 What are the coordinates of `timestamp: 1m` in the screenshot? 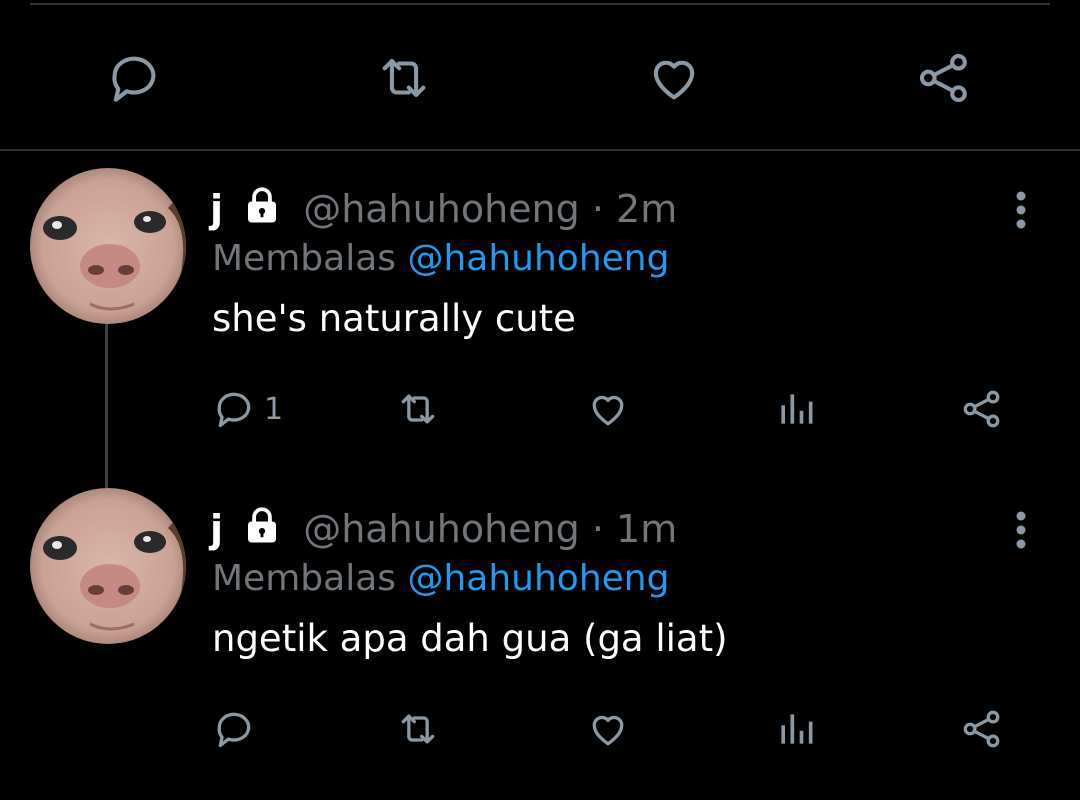 It's located at (646, 529).